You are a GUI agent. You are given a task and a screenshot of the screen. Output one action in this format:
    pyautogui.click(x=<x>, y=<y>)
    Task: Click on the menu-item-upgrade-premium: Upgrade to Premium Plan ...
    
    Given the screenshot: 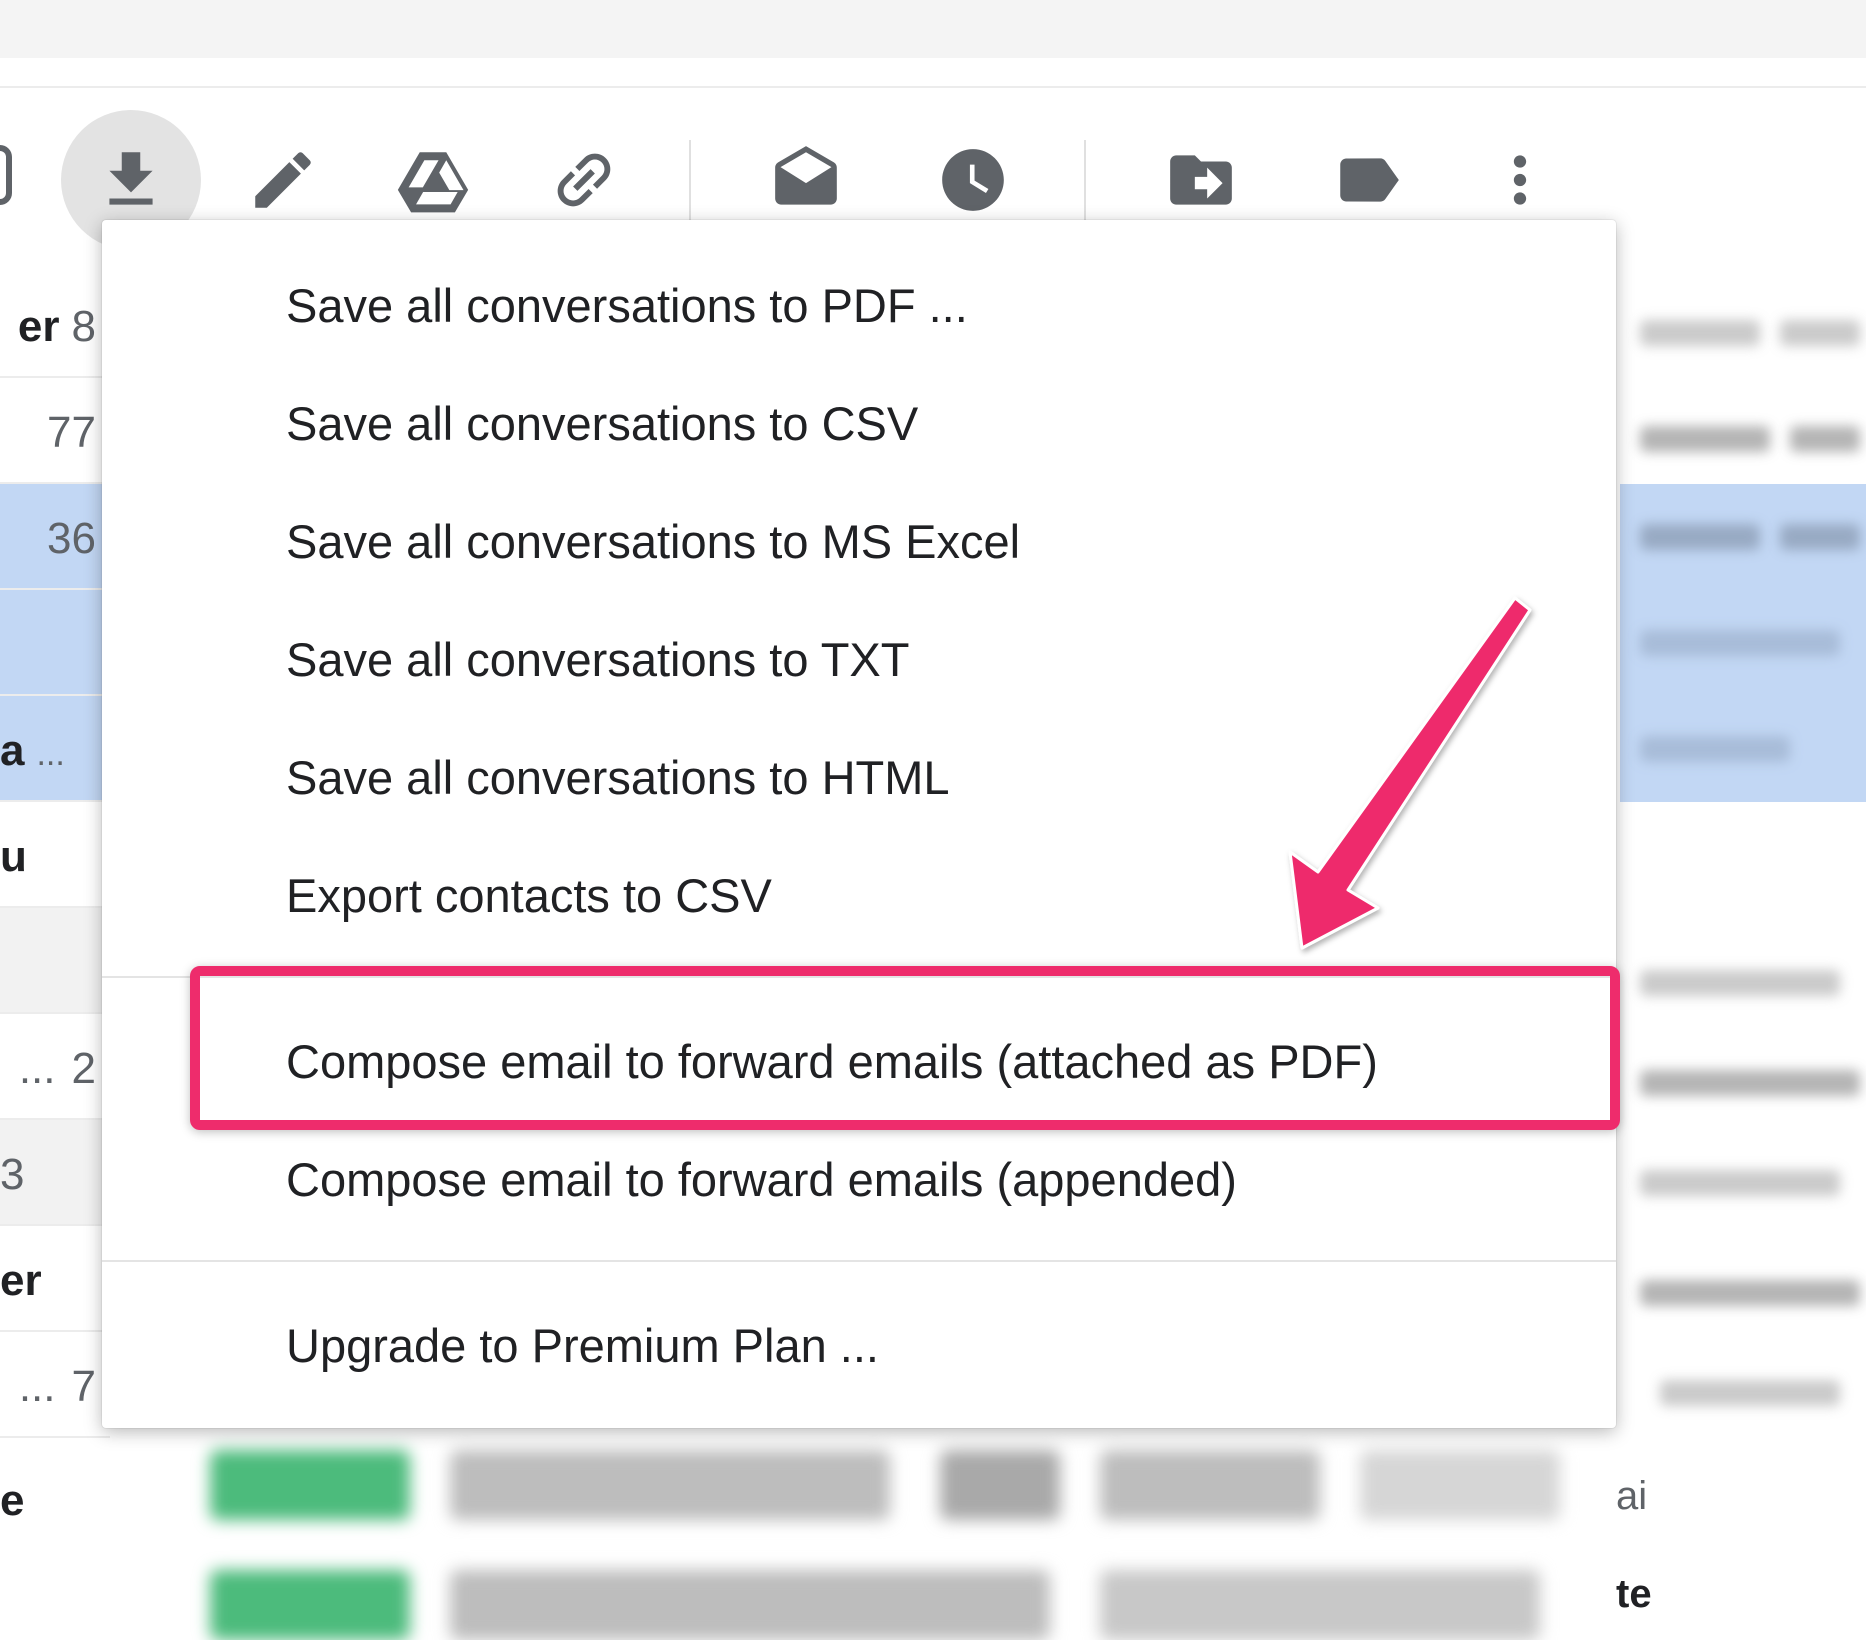 What is the action you would take?
    pyautogui.click(x=859, y=1345)
    